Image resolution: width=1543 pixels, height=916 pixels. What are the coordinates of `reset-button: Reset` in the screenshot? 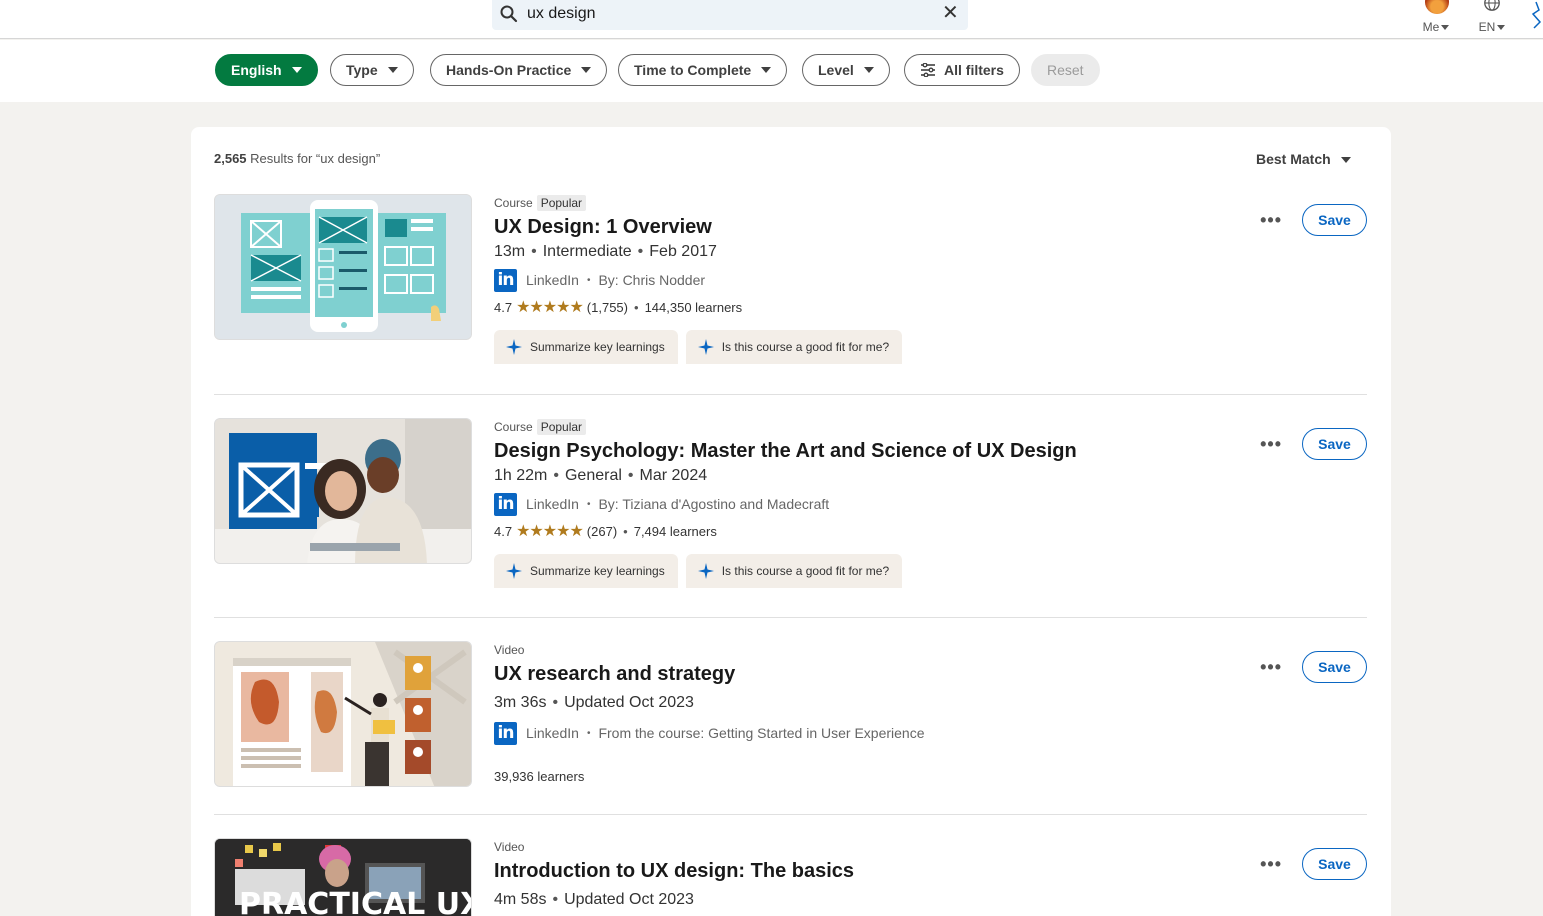 It's located at (1065, 70).